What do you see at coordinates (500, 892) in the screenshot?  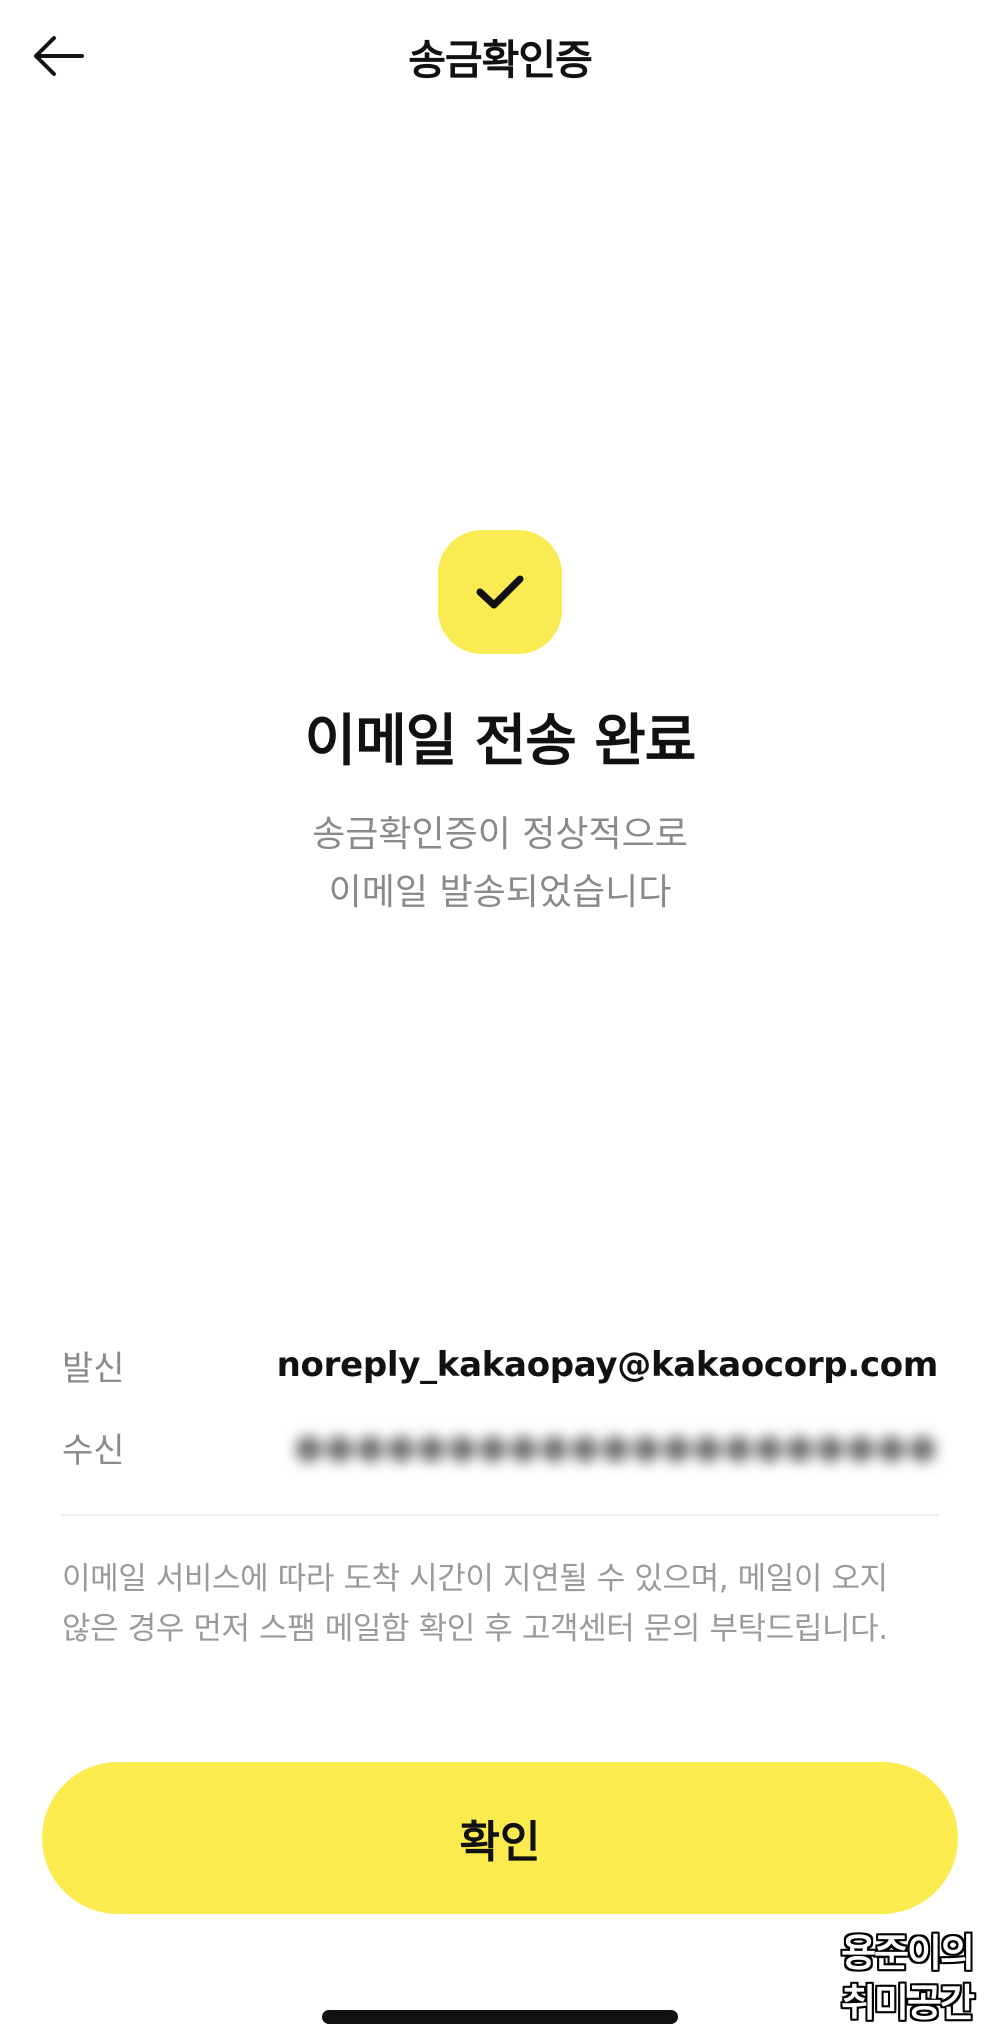 I see `success-message-line: 이메일 발송되었습니다` at bounding box center [500, 892].